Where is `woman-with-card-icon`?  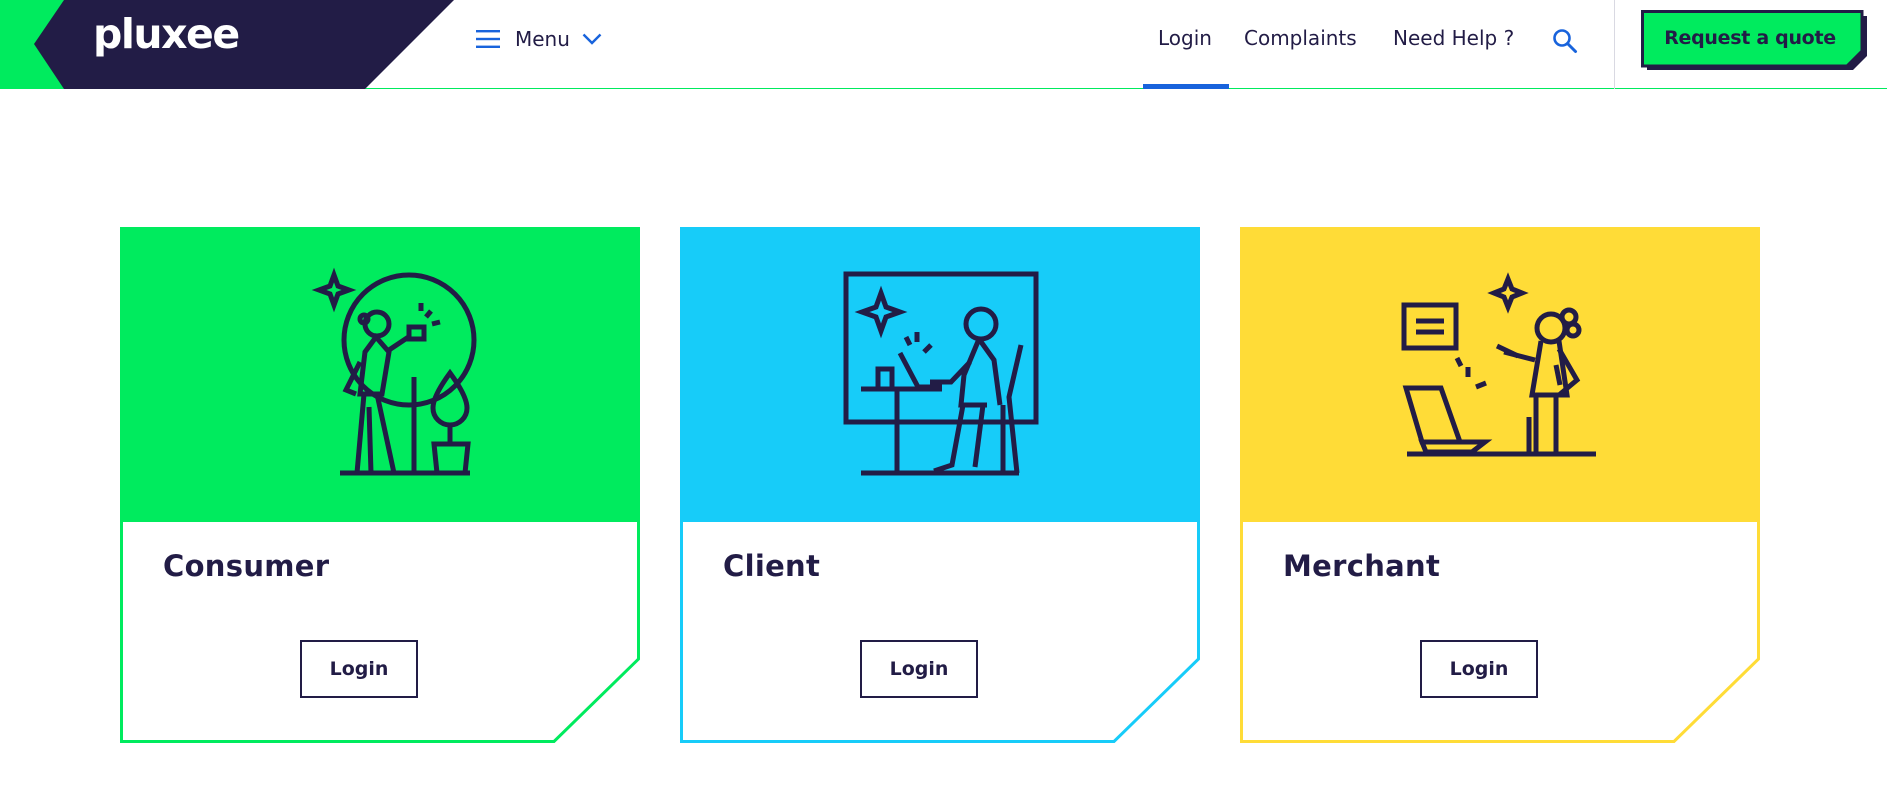
woman-with-card-icon is located at coordinates (394, 371).